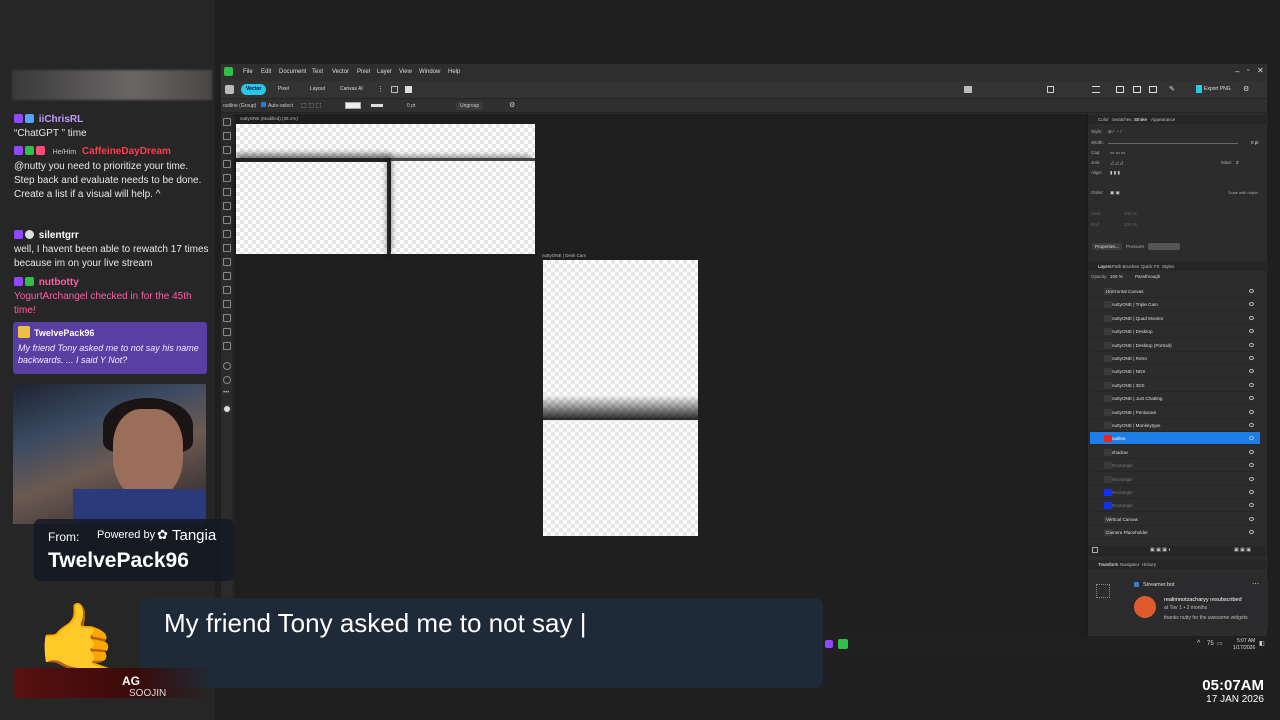  I want to click on tray-chevron-icon: ^, so click(1198, 643).